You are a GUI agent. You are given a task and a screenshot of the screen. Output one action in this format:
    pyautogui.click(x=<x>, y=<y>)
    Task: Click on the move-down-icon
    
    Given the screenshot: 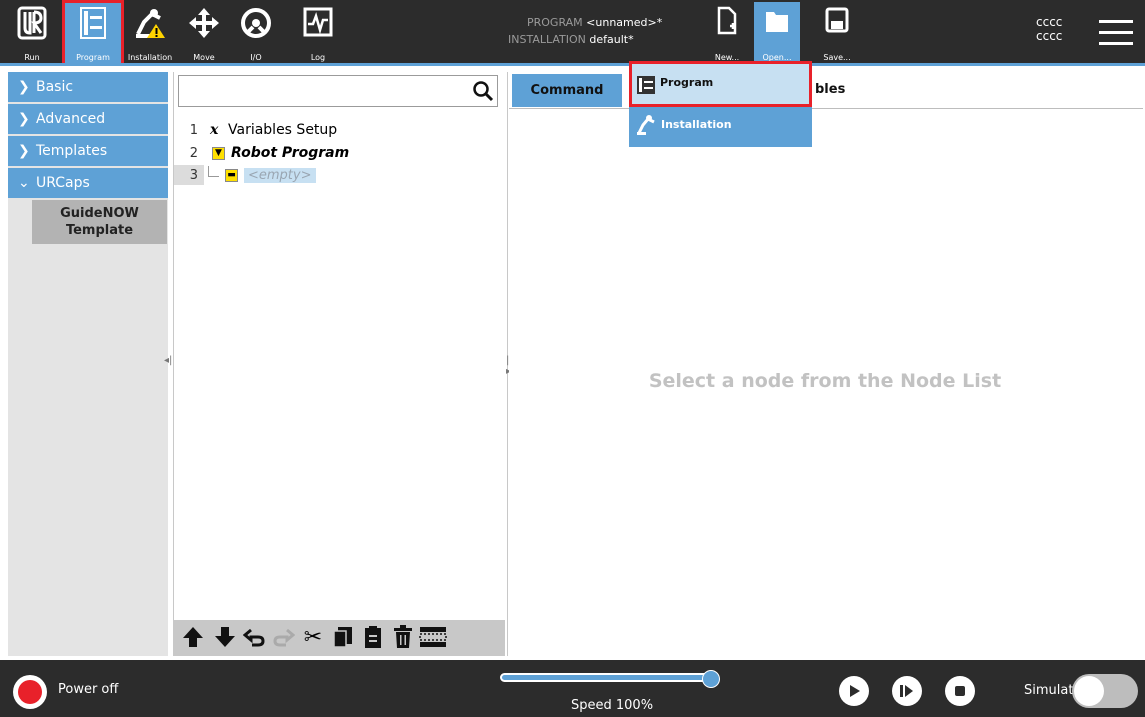 What is the action you would take?
    pyautogui.click(x=225, y=637)
    